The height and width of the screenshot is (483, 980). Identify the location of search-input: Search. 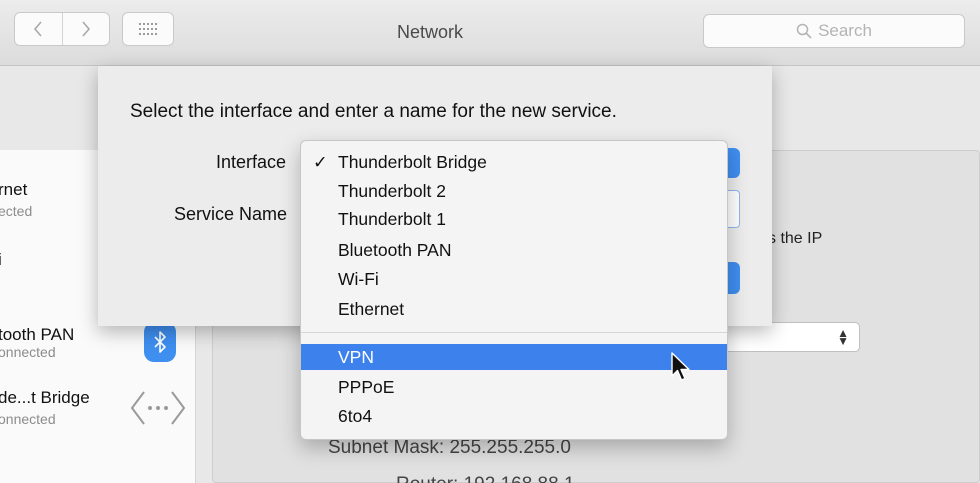
(834, 31).